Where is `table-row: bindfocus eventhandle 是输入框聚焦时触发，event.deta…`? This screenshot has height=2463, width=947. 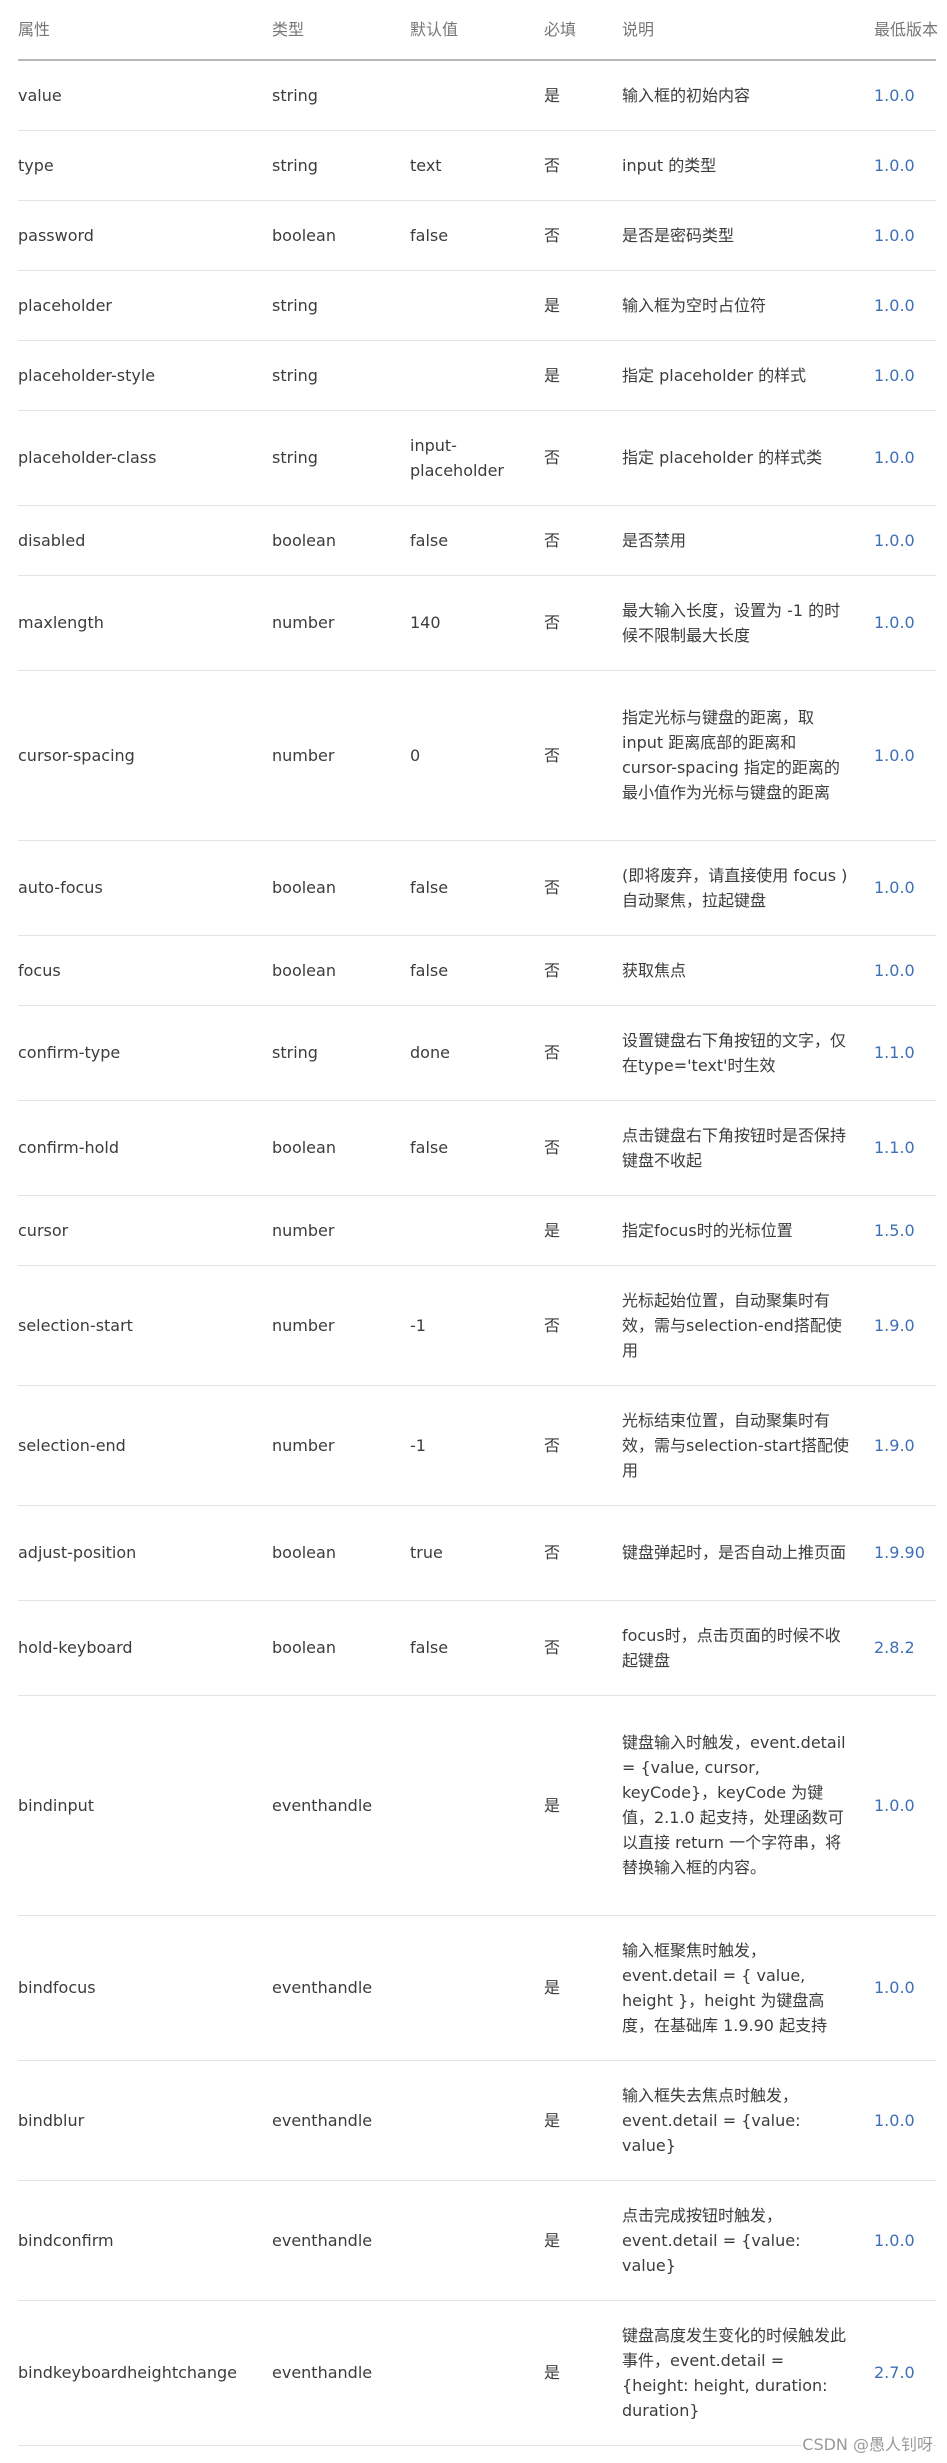
table-row: bindfocus eventhandle 是输入框聚焦时触发，event.deta… is located at coordinates (477, 1988).